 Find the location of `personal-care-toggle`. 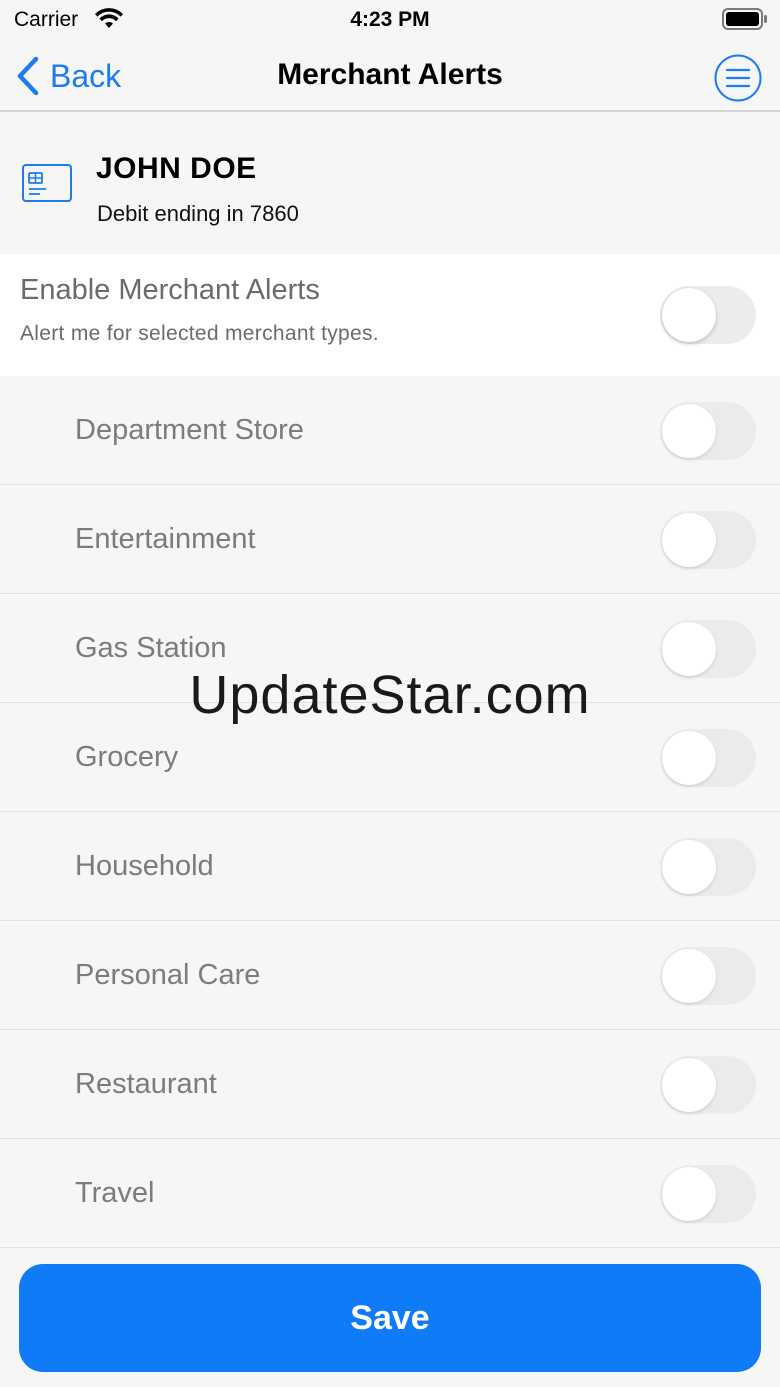

personal-care-toggle is located at coordinates (708, 976).